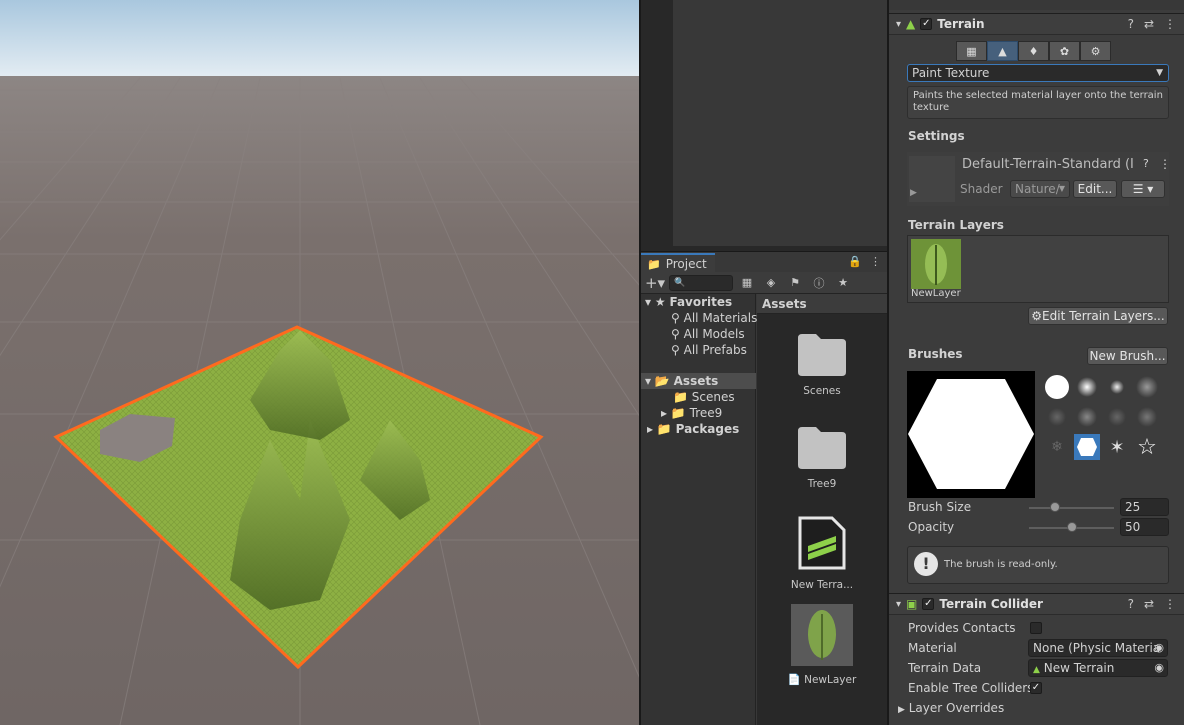 This screenshot has width=1184, height=725. I want to click on brush-size-slider-track, so click(1071, 508).